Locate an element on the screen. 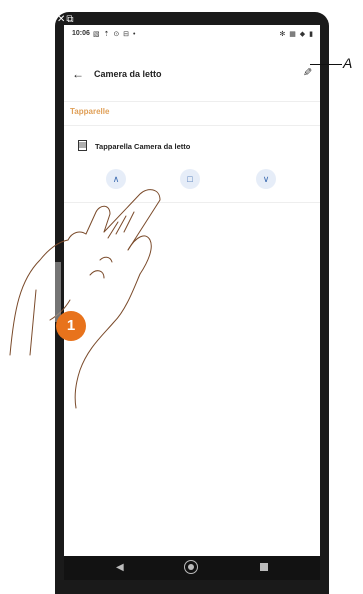 Image resolution: width=363 pixels, height=594 pixels. callout-leader-line is located at coordinates (326, 64).